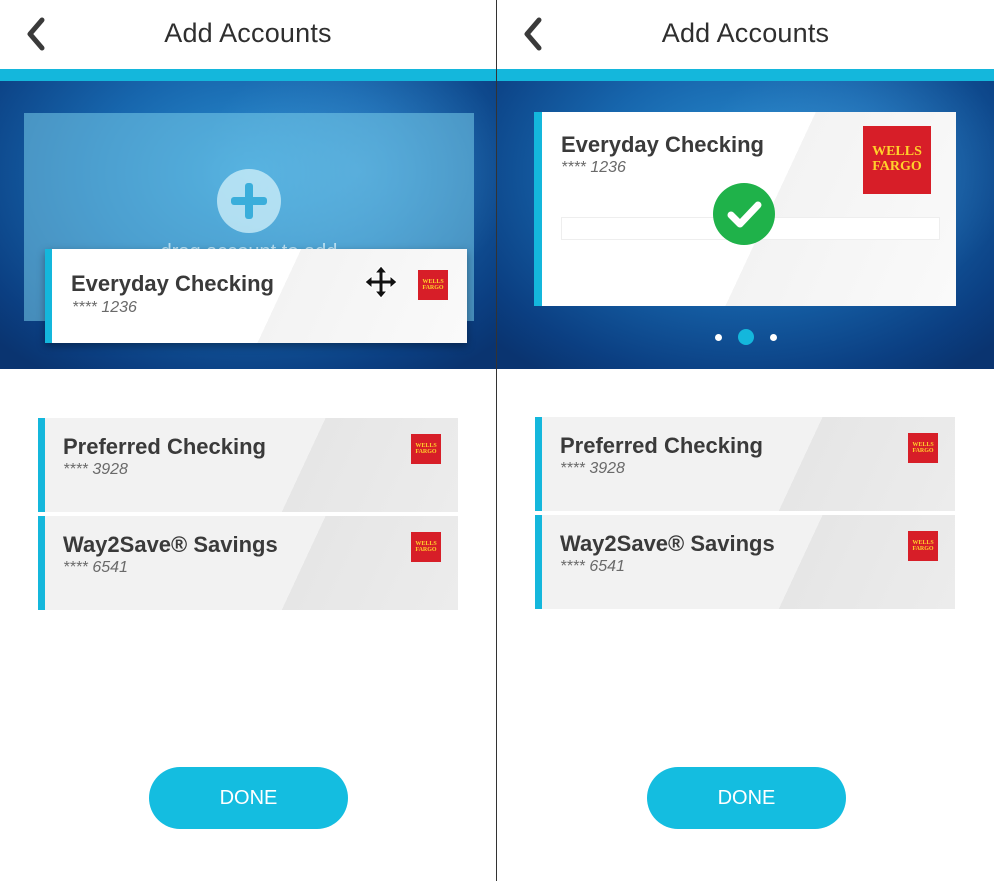  I want to click on added-account-card: Everyday Checking **** 1236 WELLS FARGO, so click(745, 209).